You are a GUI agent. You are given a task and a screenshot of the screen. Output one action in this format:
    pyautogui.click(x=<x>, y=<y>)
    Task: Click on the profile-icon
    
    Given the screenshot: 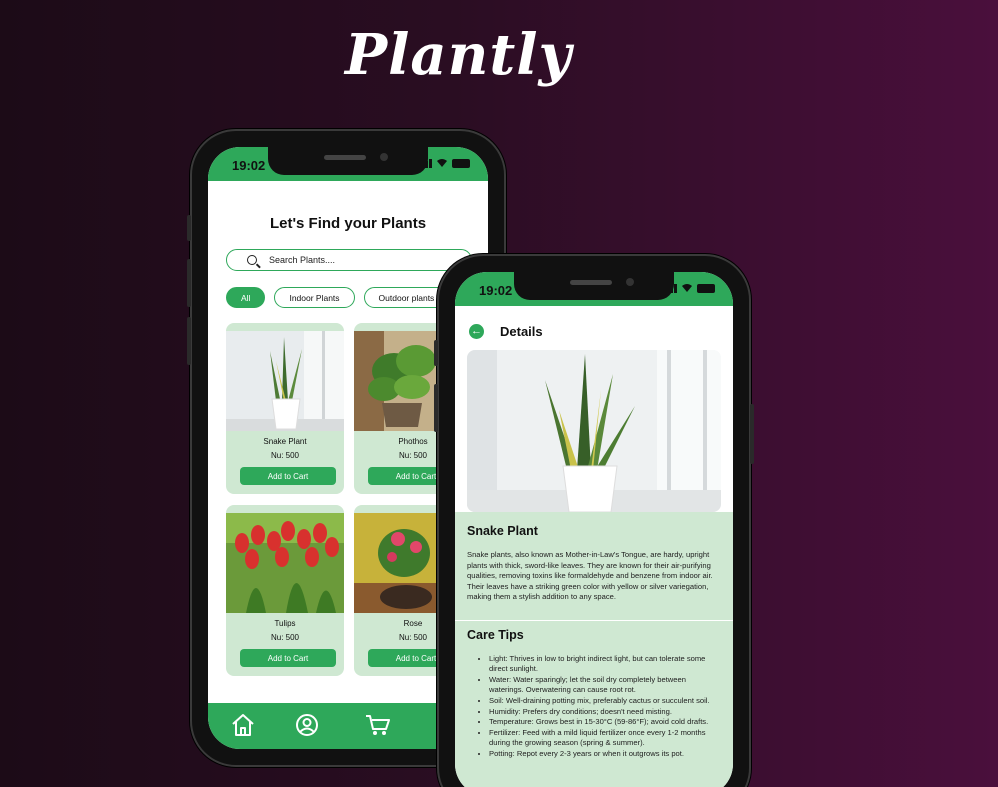 What is the action you would take?
    pyautogui.click(x=307, y=725)
    